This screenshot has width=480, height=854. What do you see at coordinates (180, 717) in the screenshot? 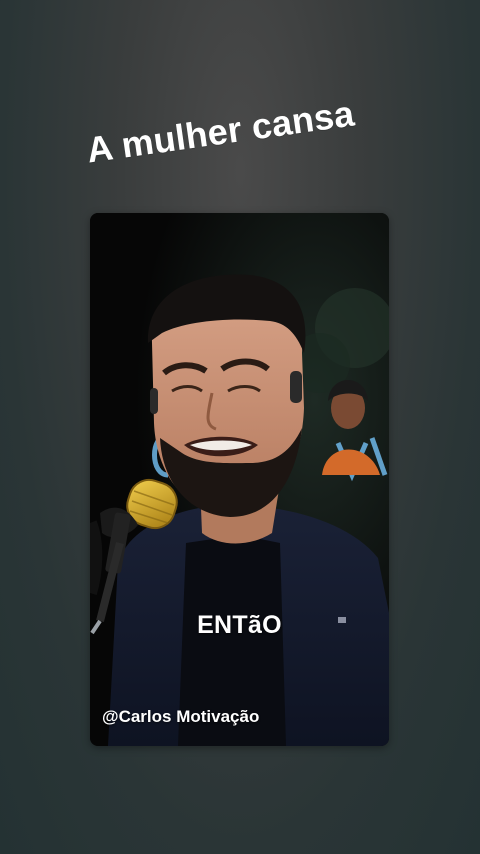
I see `channel-handle: @Carlos Motivação` at bounding box center [180, 717].